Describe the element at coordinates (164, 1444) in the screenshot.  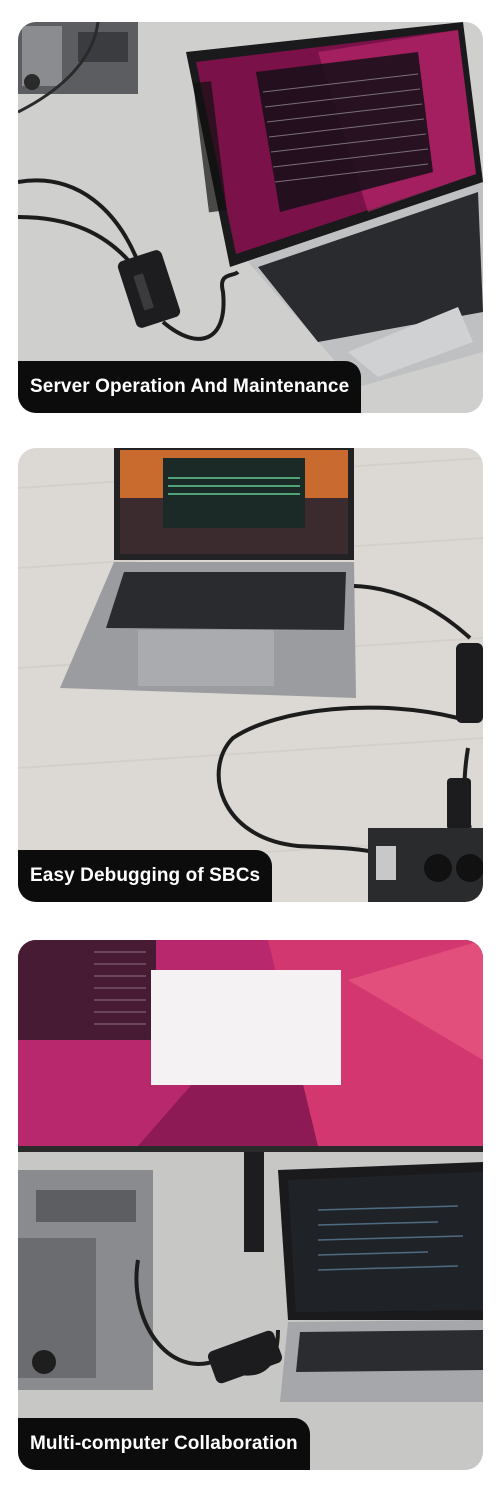
I see `panel-caption: Multi-computer Collaboration` at that location.